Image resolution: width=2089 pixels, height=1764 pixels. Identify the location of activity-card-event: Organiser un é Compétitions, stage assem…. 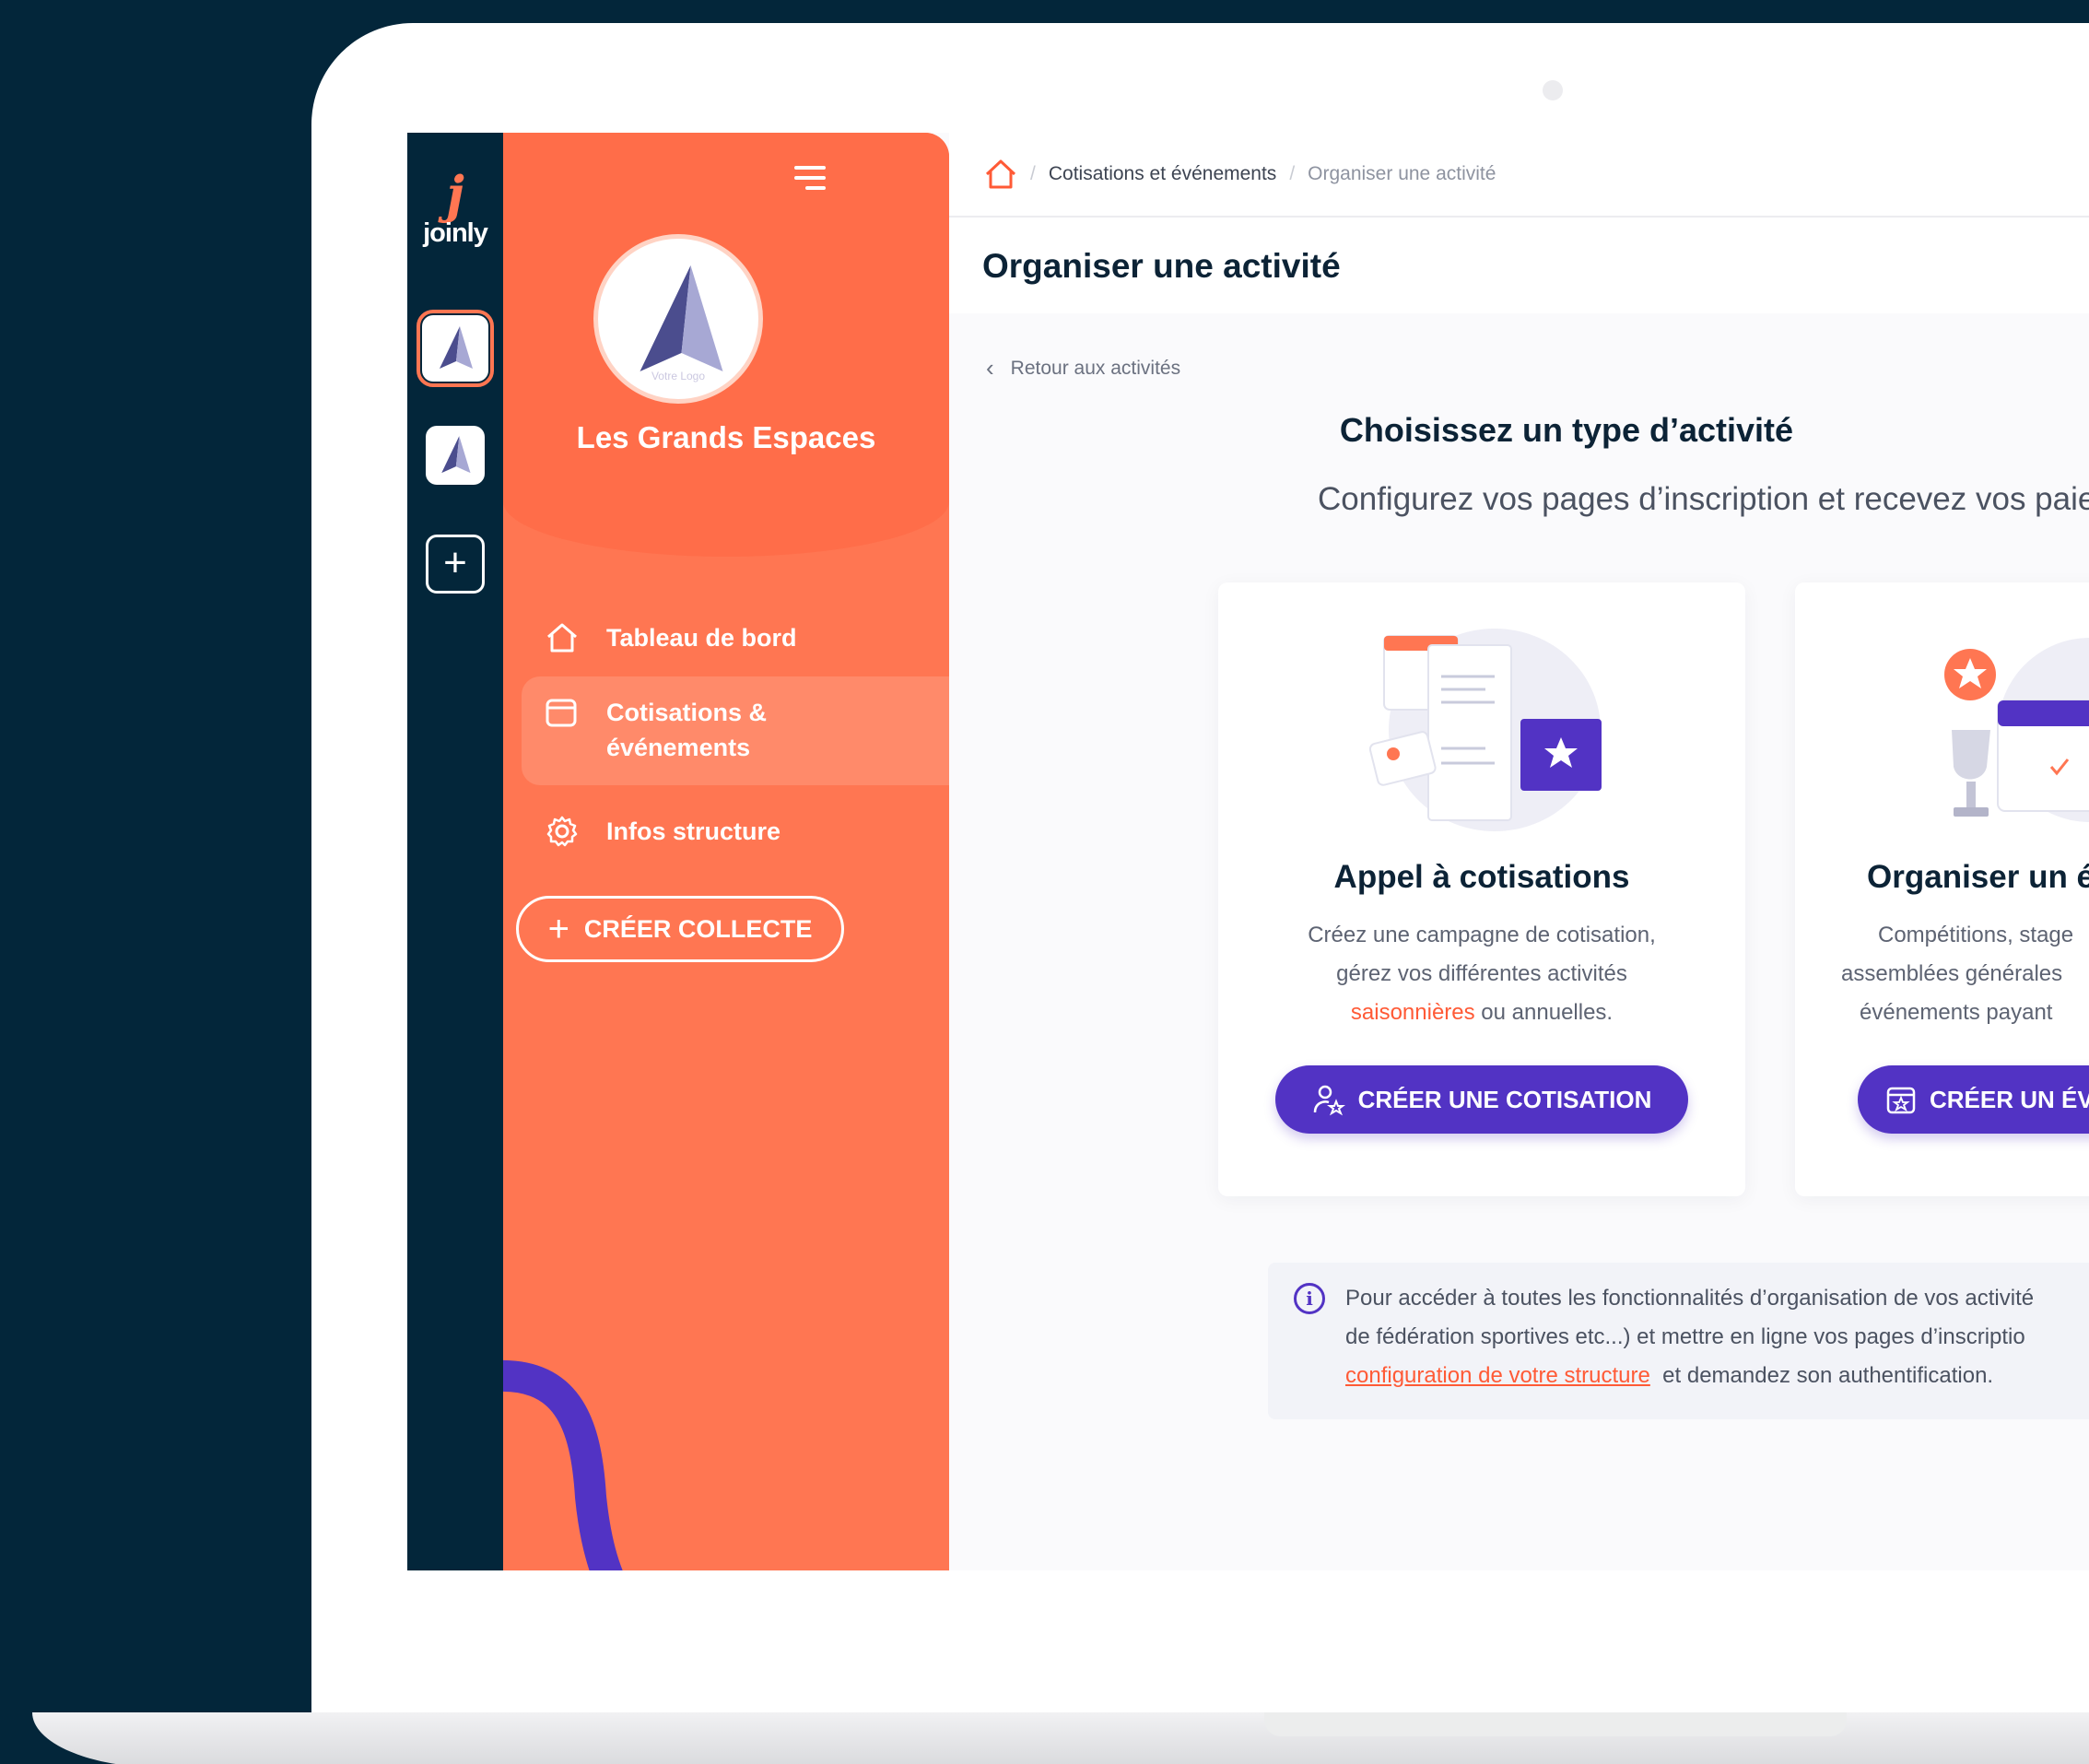
(1942, 889).